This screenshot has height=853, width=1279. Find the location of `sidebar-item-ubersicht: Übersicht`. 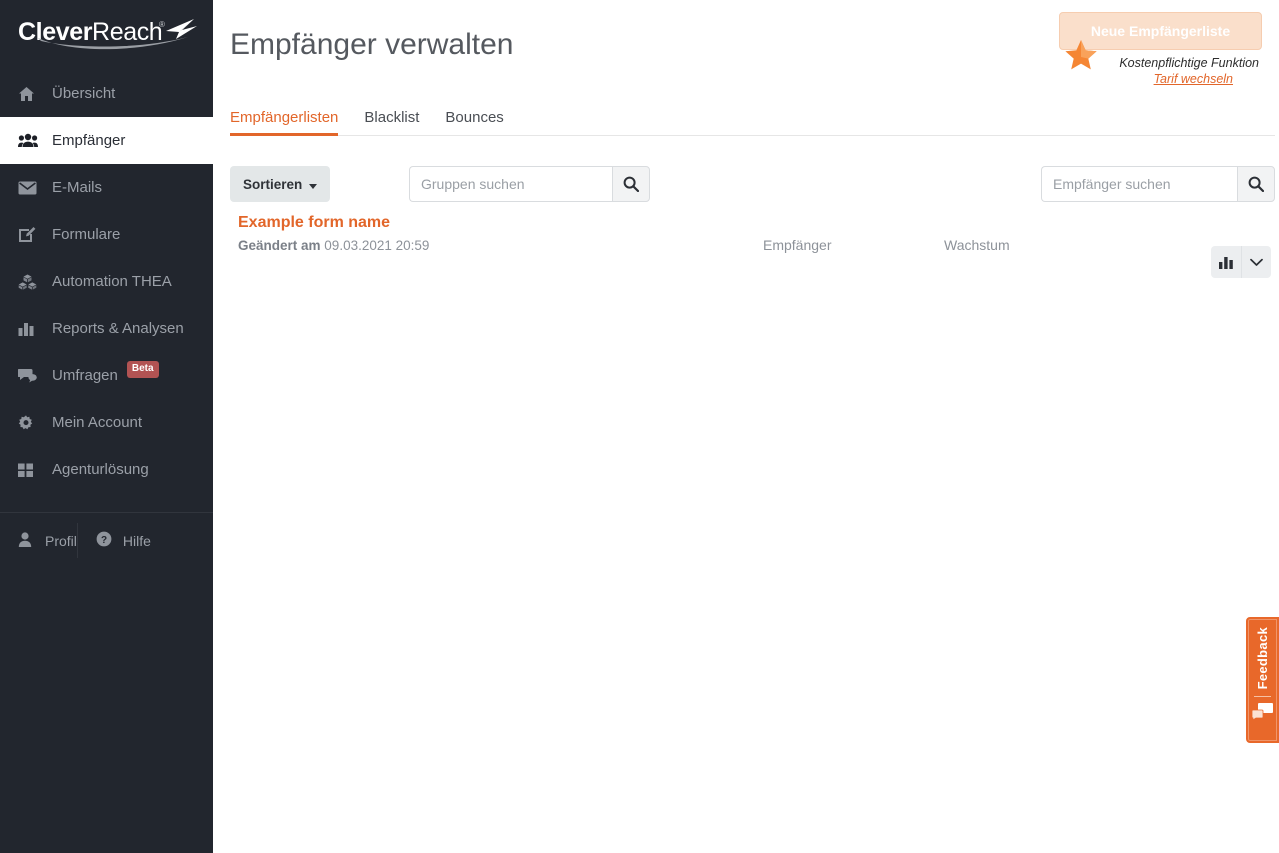

sidebar-item-ubersicht: Übersicht is located at coordinates (106, 93).